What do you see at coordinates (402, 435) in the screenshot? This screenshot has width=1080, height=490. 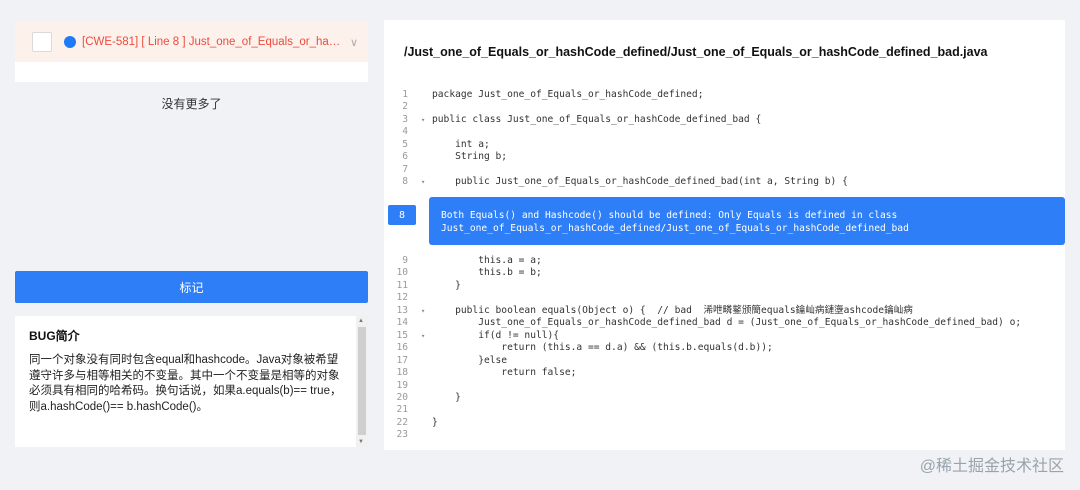 I see `line-number: 23` at bounding box center [402, 435].